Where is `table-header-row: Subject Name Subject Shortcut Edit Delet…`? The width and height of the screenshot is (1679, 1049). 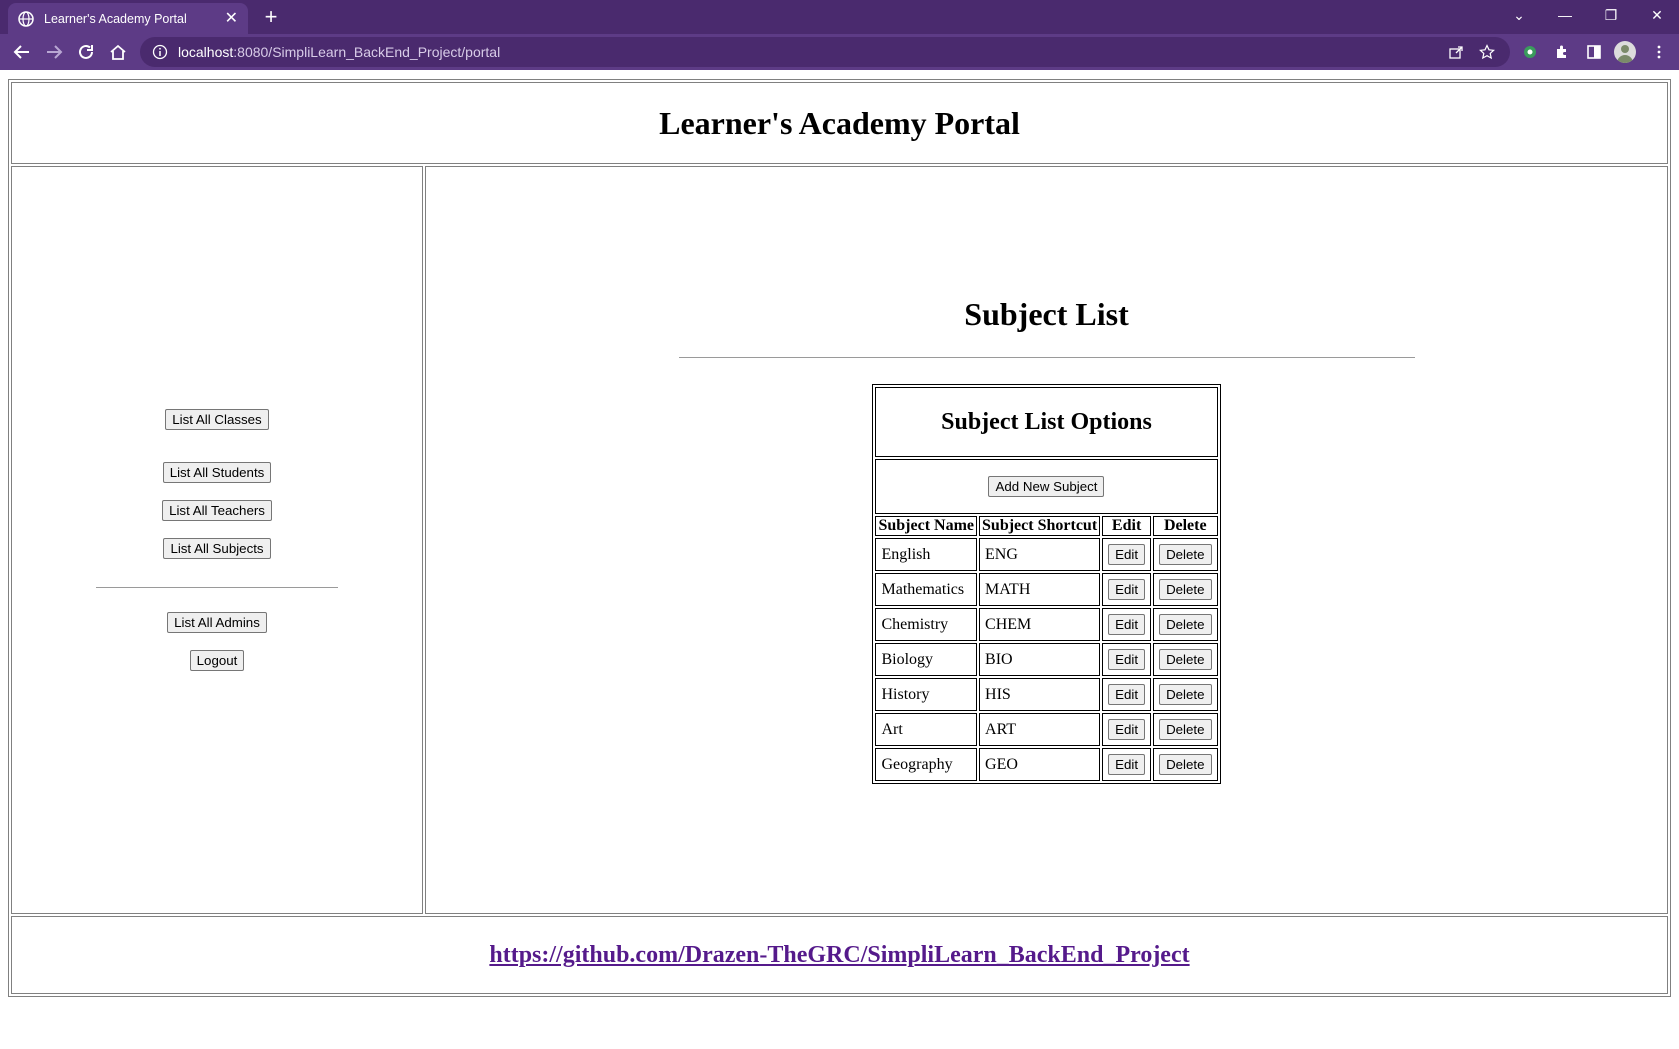 table-header-row: Subject Name Subject Shortcut Edit Delet… is located at coordinates (1046, 526).